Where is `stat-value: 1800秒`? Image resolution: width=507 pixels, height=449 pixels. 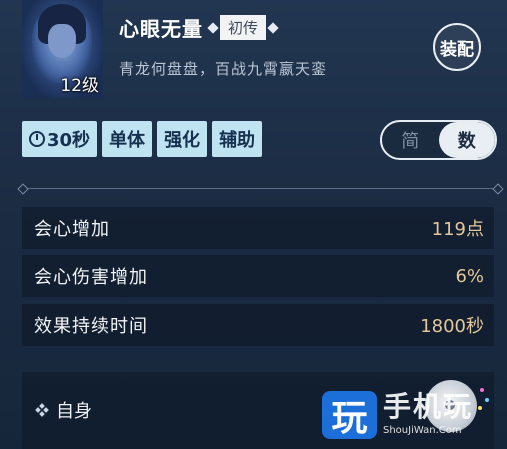
stat-value: 1800秒 is located at coordinates (452, 326).